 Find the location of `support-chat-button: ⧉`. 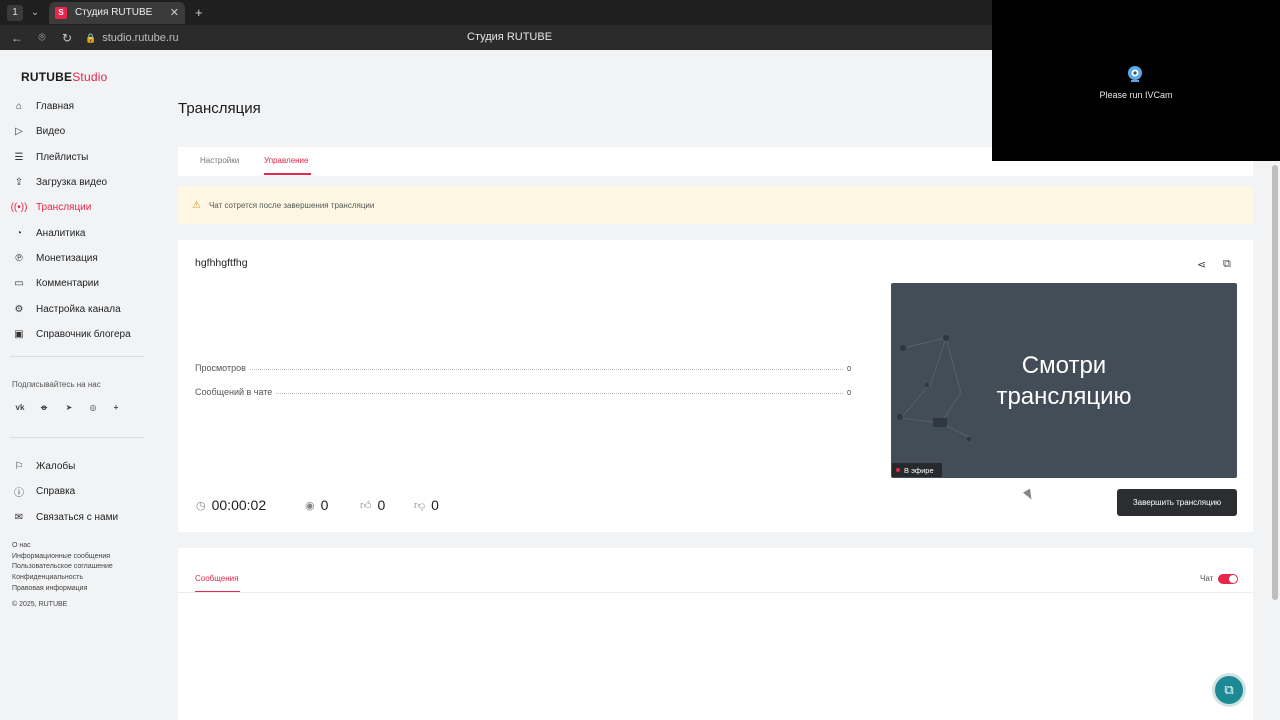

support-chat-button: ⧉ is located at coordinates (1229, 690).